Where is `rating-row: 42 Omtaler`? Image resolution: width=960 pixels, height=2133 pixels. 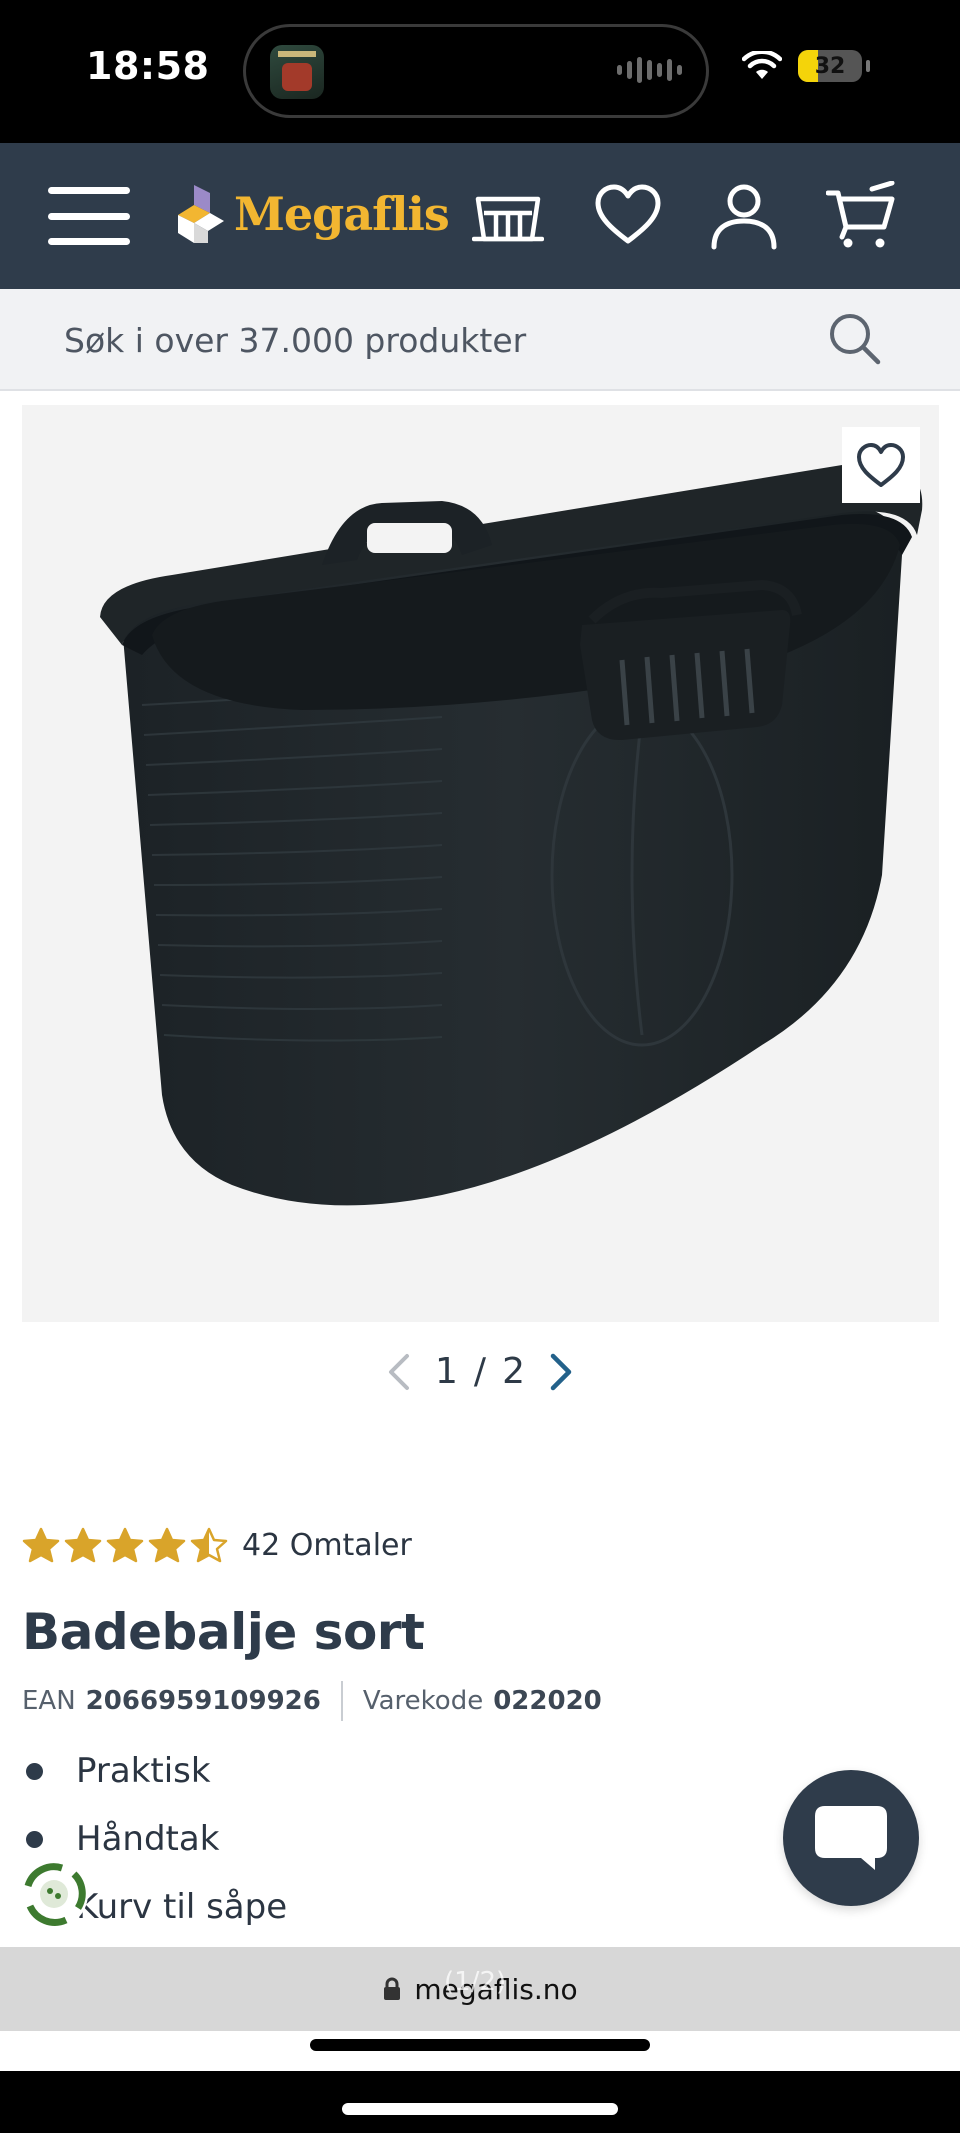 rating-row: 42 Omtaler is located at coordinates (217, 1545).